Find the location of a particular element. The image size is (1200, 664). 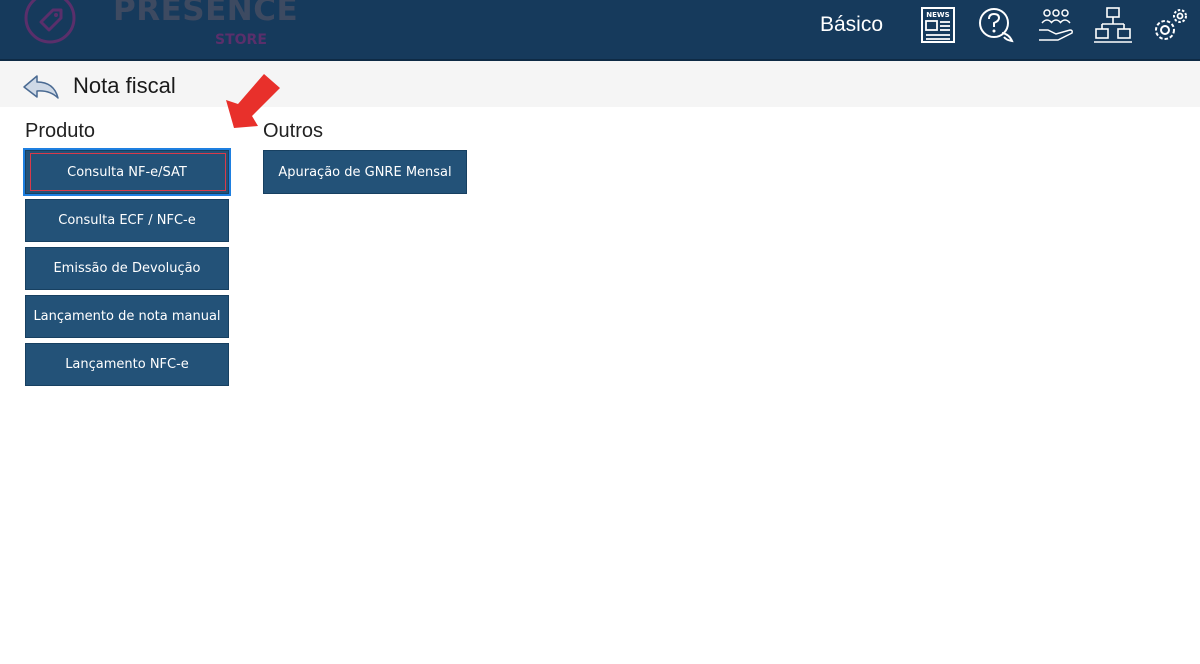

back-arrow-icon is located at coordinates (41, 87).